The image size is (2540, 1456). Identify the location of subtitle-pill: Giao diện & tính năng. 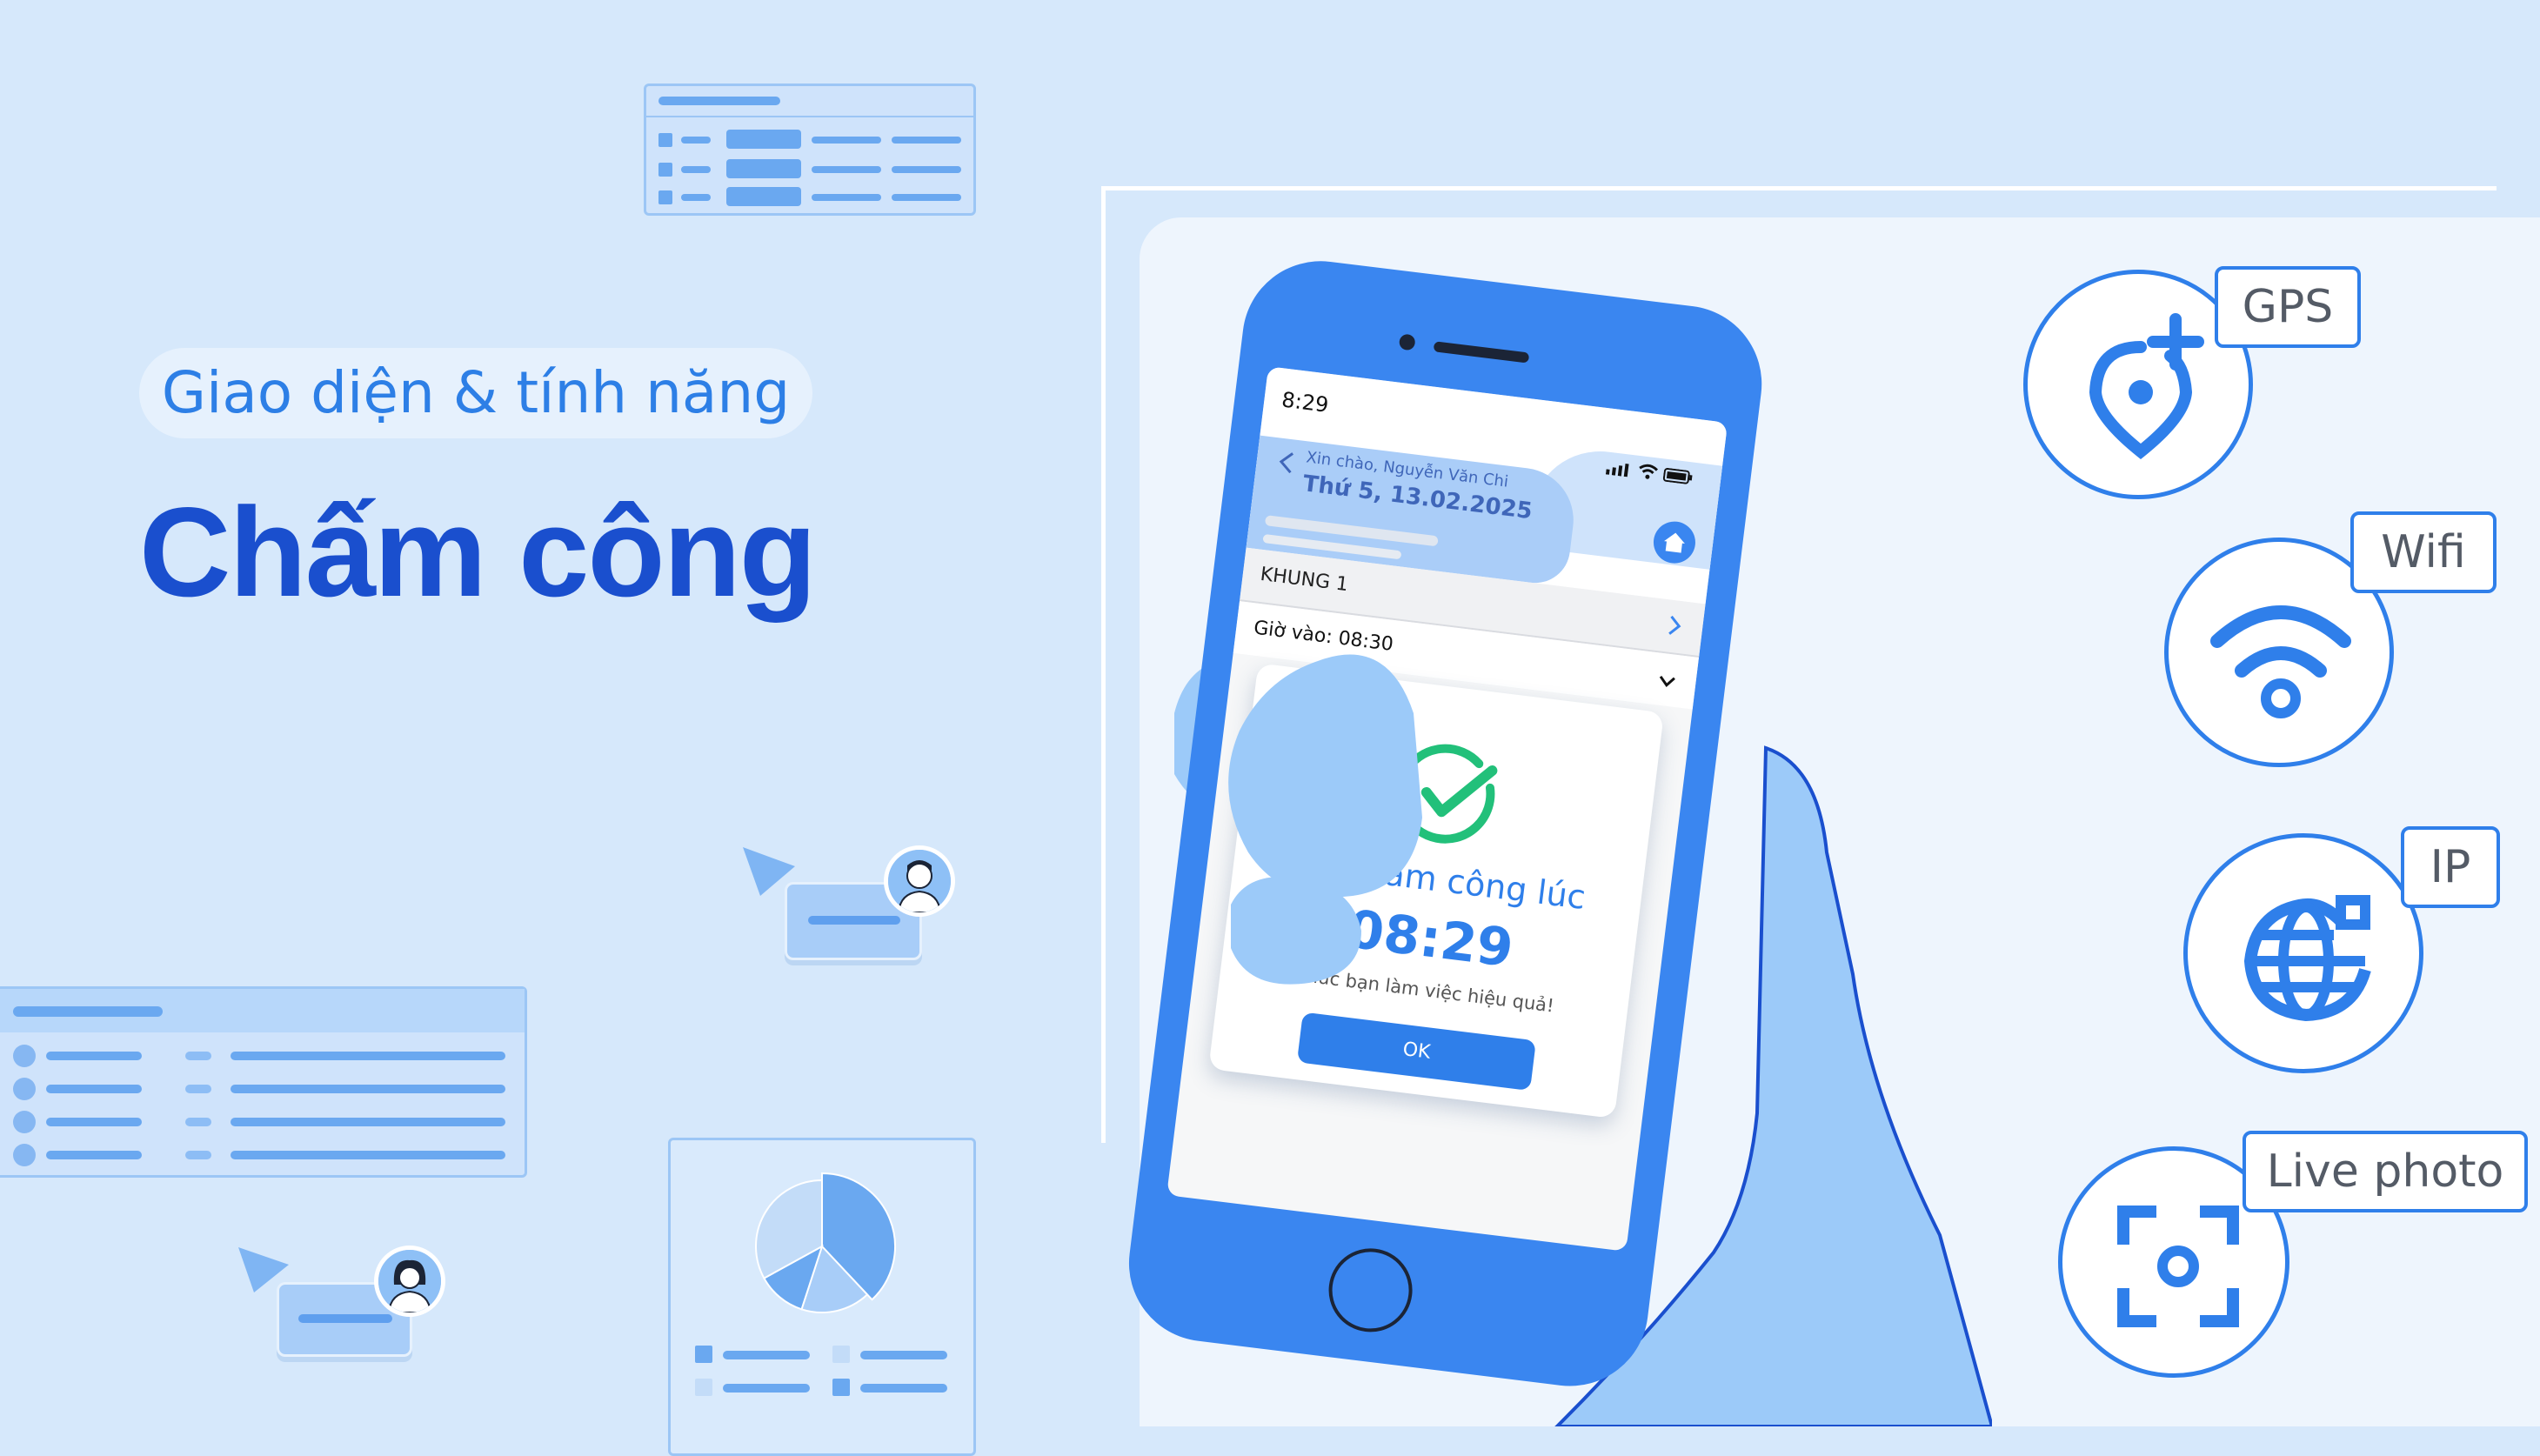
(475, 393).